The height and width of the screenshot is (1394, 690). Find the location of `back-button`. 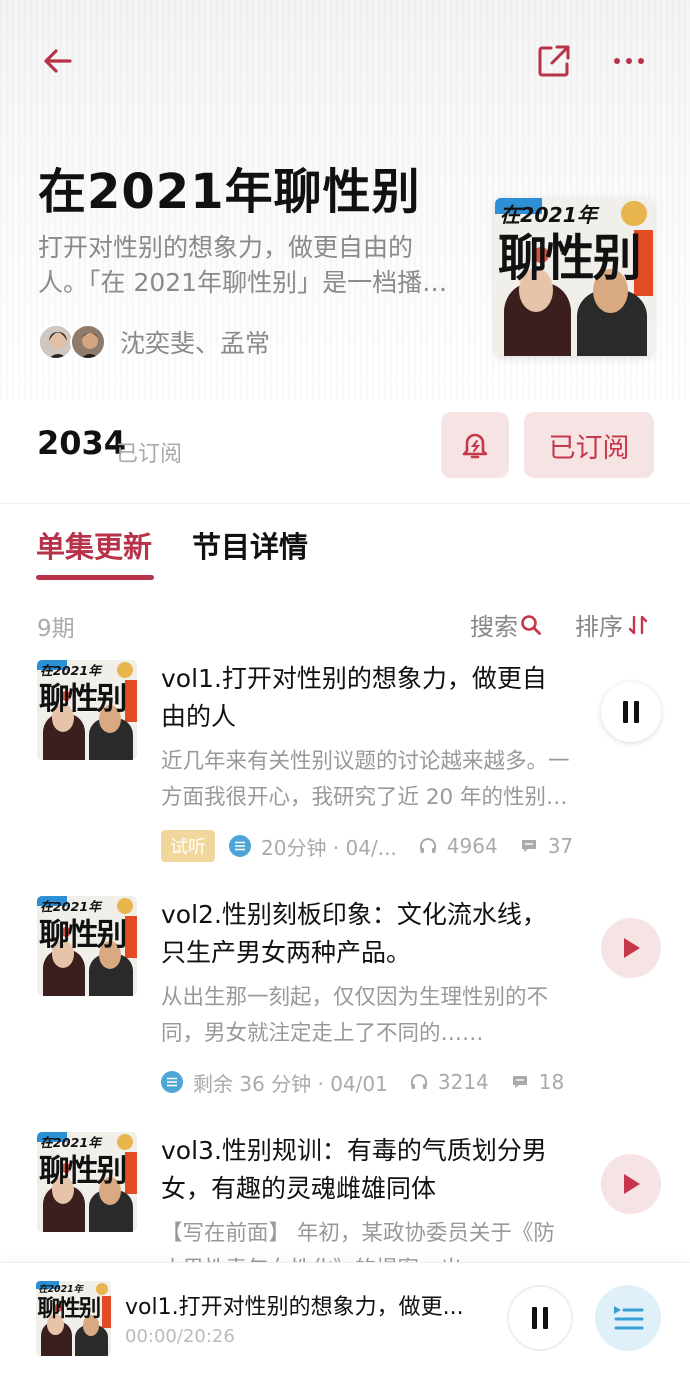

back-button is located at coordinates (58, 61).